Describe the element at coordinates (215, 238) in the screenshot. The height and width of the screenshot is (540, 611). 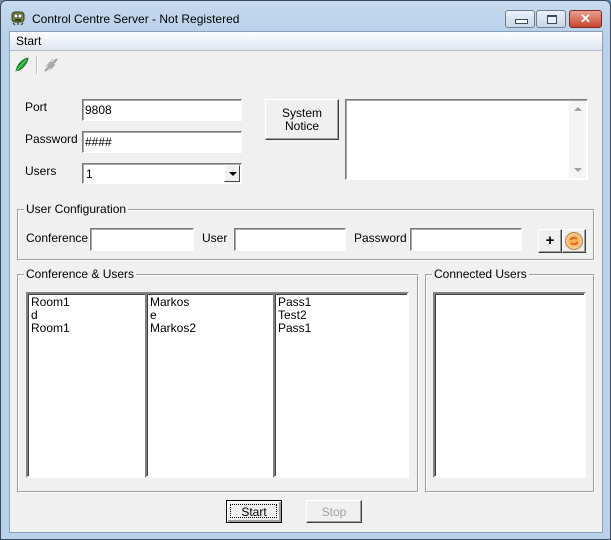
I see `user-label: User` at that location.